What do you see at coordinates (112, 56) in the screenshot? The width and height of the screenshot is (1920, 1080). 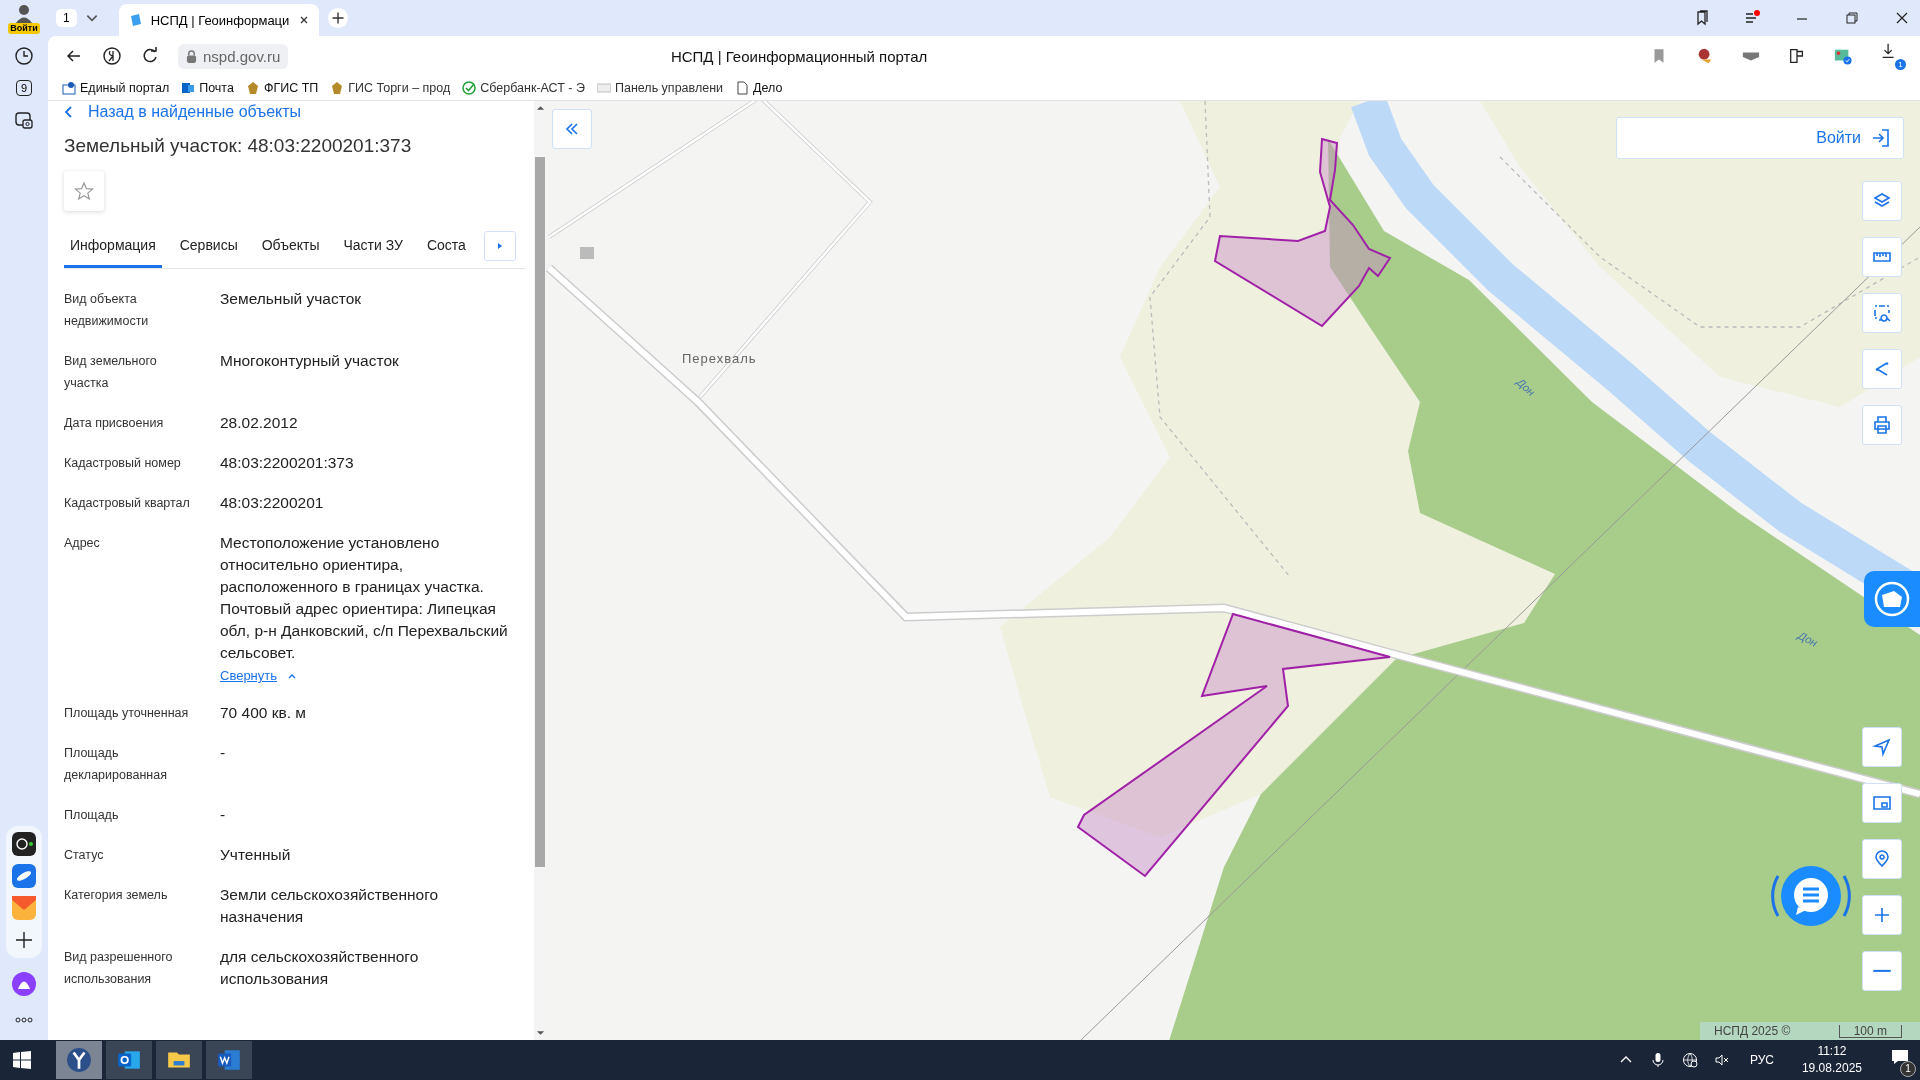 I see `search-engine-icon` at bounding box center [112, 56].